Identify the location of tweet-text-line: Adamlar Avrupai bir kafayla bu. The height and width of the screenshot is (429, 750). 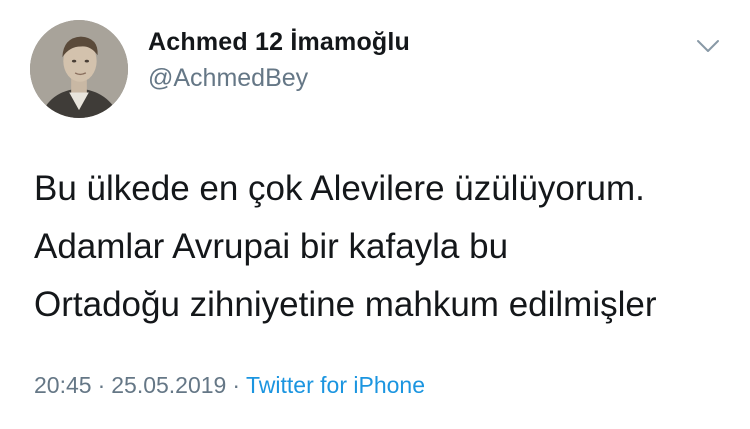
(271, 246).